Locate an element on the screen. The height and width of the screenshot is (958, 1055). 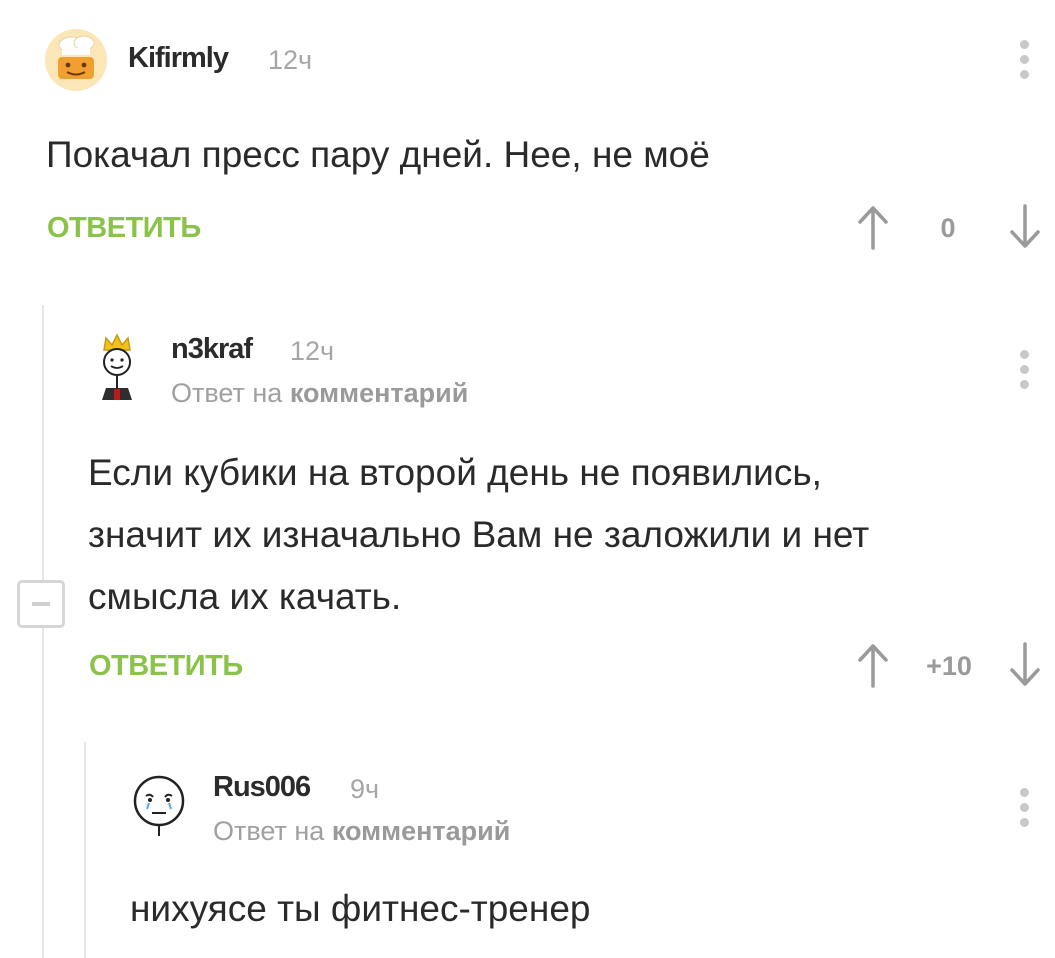
collapse-thread-button is located at coordinates (41, 604).